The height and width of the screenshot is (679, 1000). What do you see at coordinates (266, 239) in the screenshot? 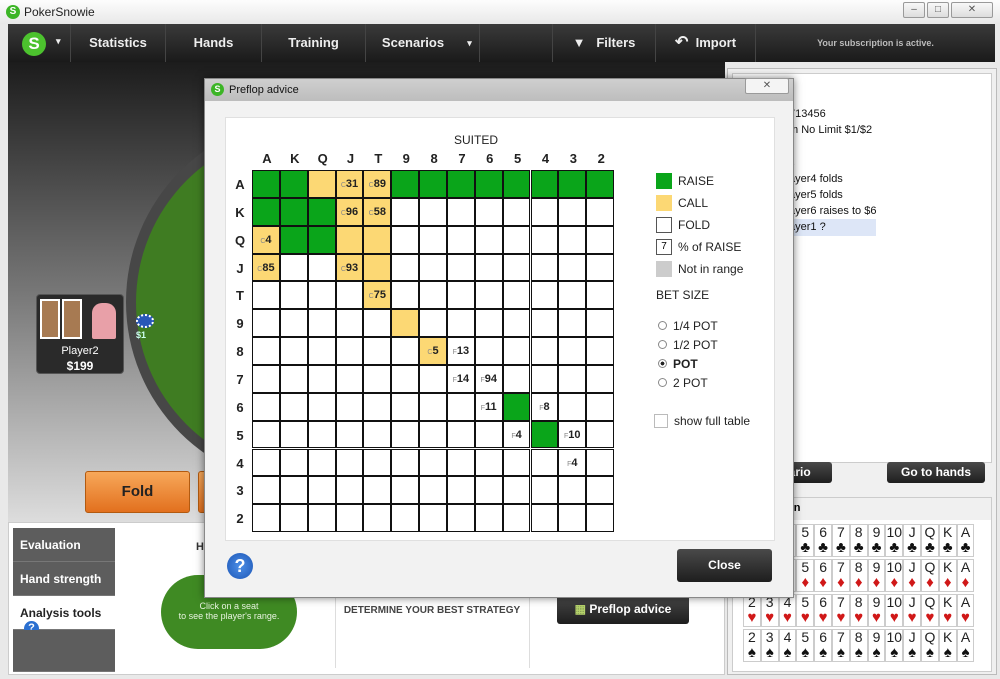
I see `hand-cell: C4` at bounding box center [266, 239].